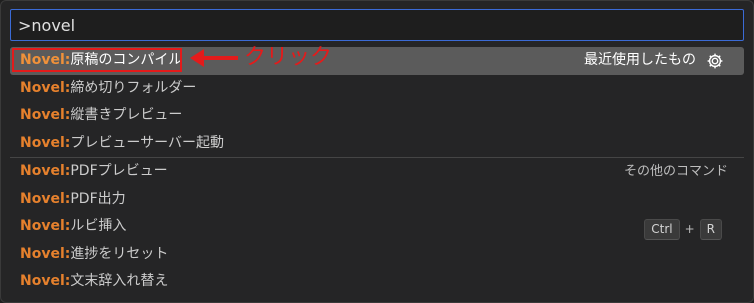 The image size is (754, 303). I want to click on recently-used-label: 最近使用したもの, so click(640, 60).